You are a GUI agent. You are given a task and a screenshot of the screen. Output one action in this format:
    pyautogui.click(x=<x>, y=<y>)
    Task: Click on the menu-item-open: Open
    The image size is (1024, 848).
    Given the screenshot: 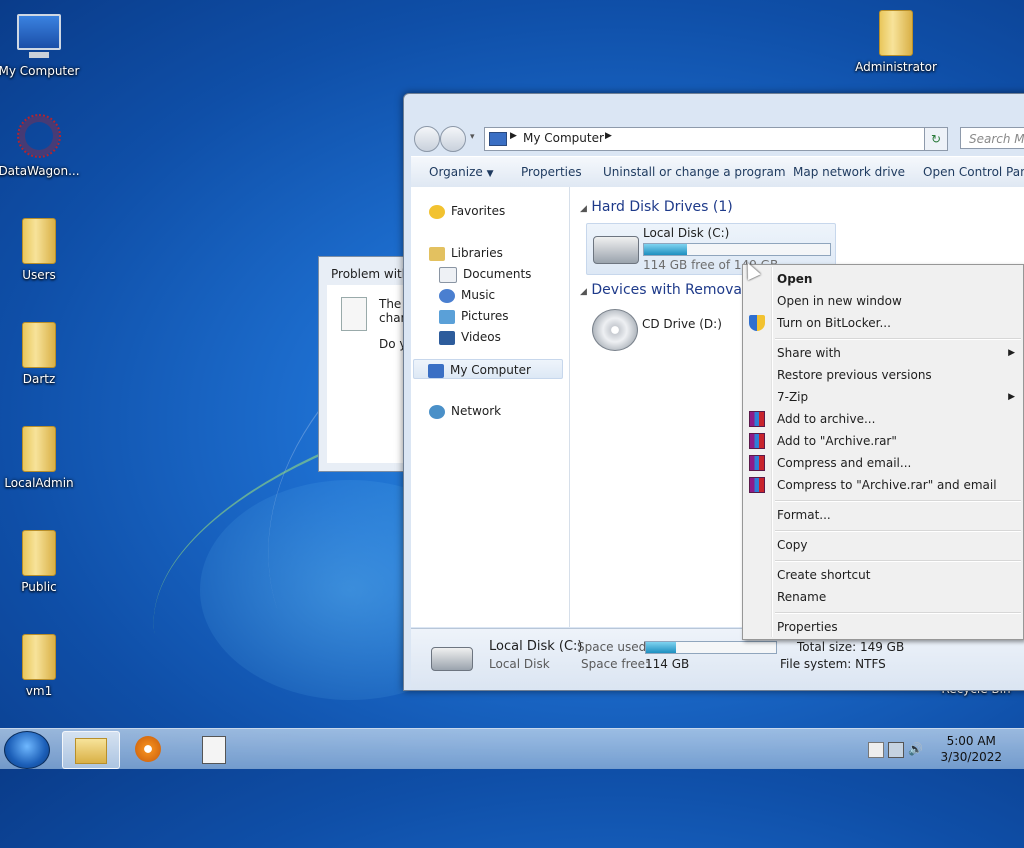 What is the action you would take?
    pyautogui.click(x=794, y=279)
    